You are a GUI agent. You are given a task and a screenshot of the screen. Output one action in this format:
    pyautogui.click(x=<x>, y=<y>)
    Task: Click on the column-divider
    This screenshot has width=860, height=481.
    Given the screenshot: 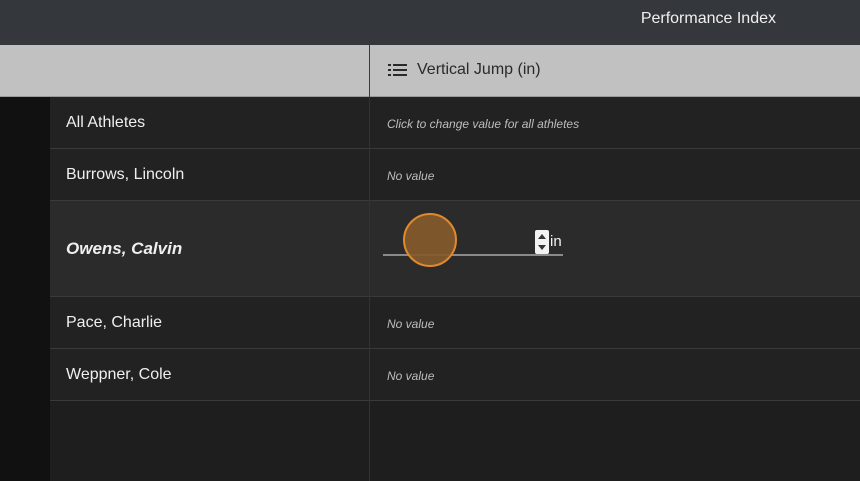 What is the action you would take?
    pyautogui.click(x=369, y=289)
    